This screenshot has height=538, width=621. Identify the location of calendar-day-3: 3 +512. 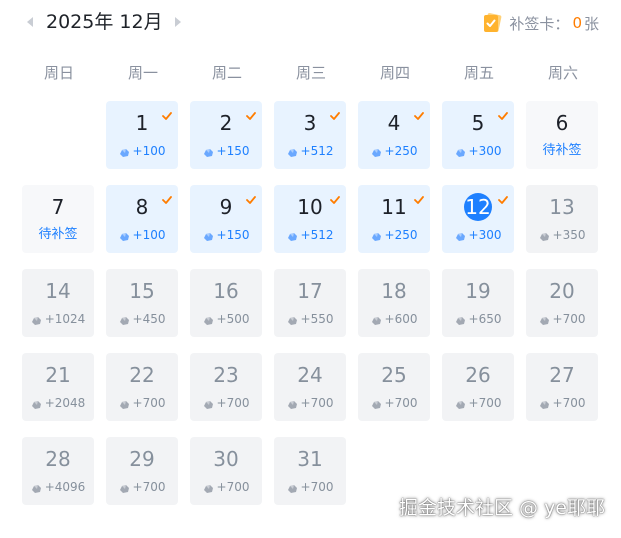
(310, 135).